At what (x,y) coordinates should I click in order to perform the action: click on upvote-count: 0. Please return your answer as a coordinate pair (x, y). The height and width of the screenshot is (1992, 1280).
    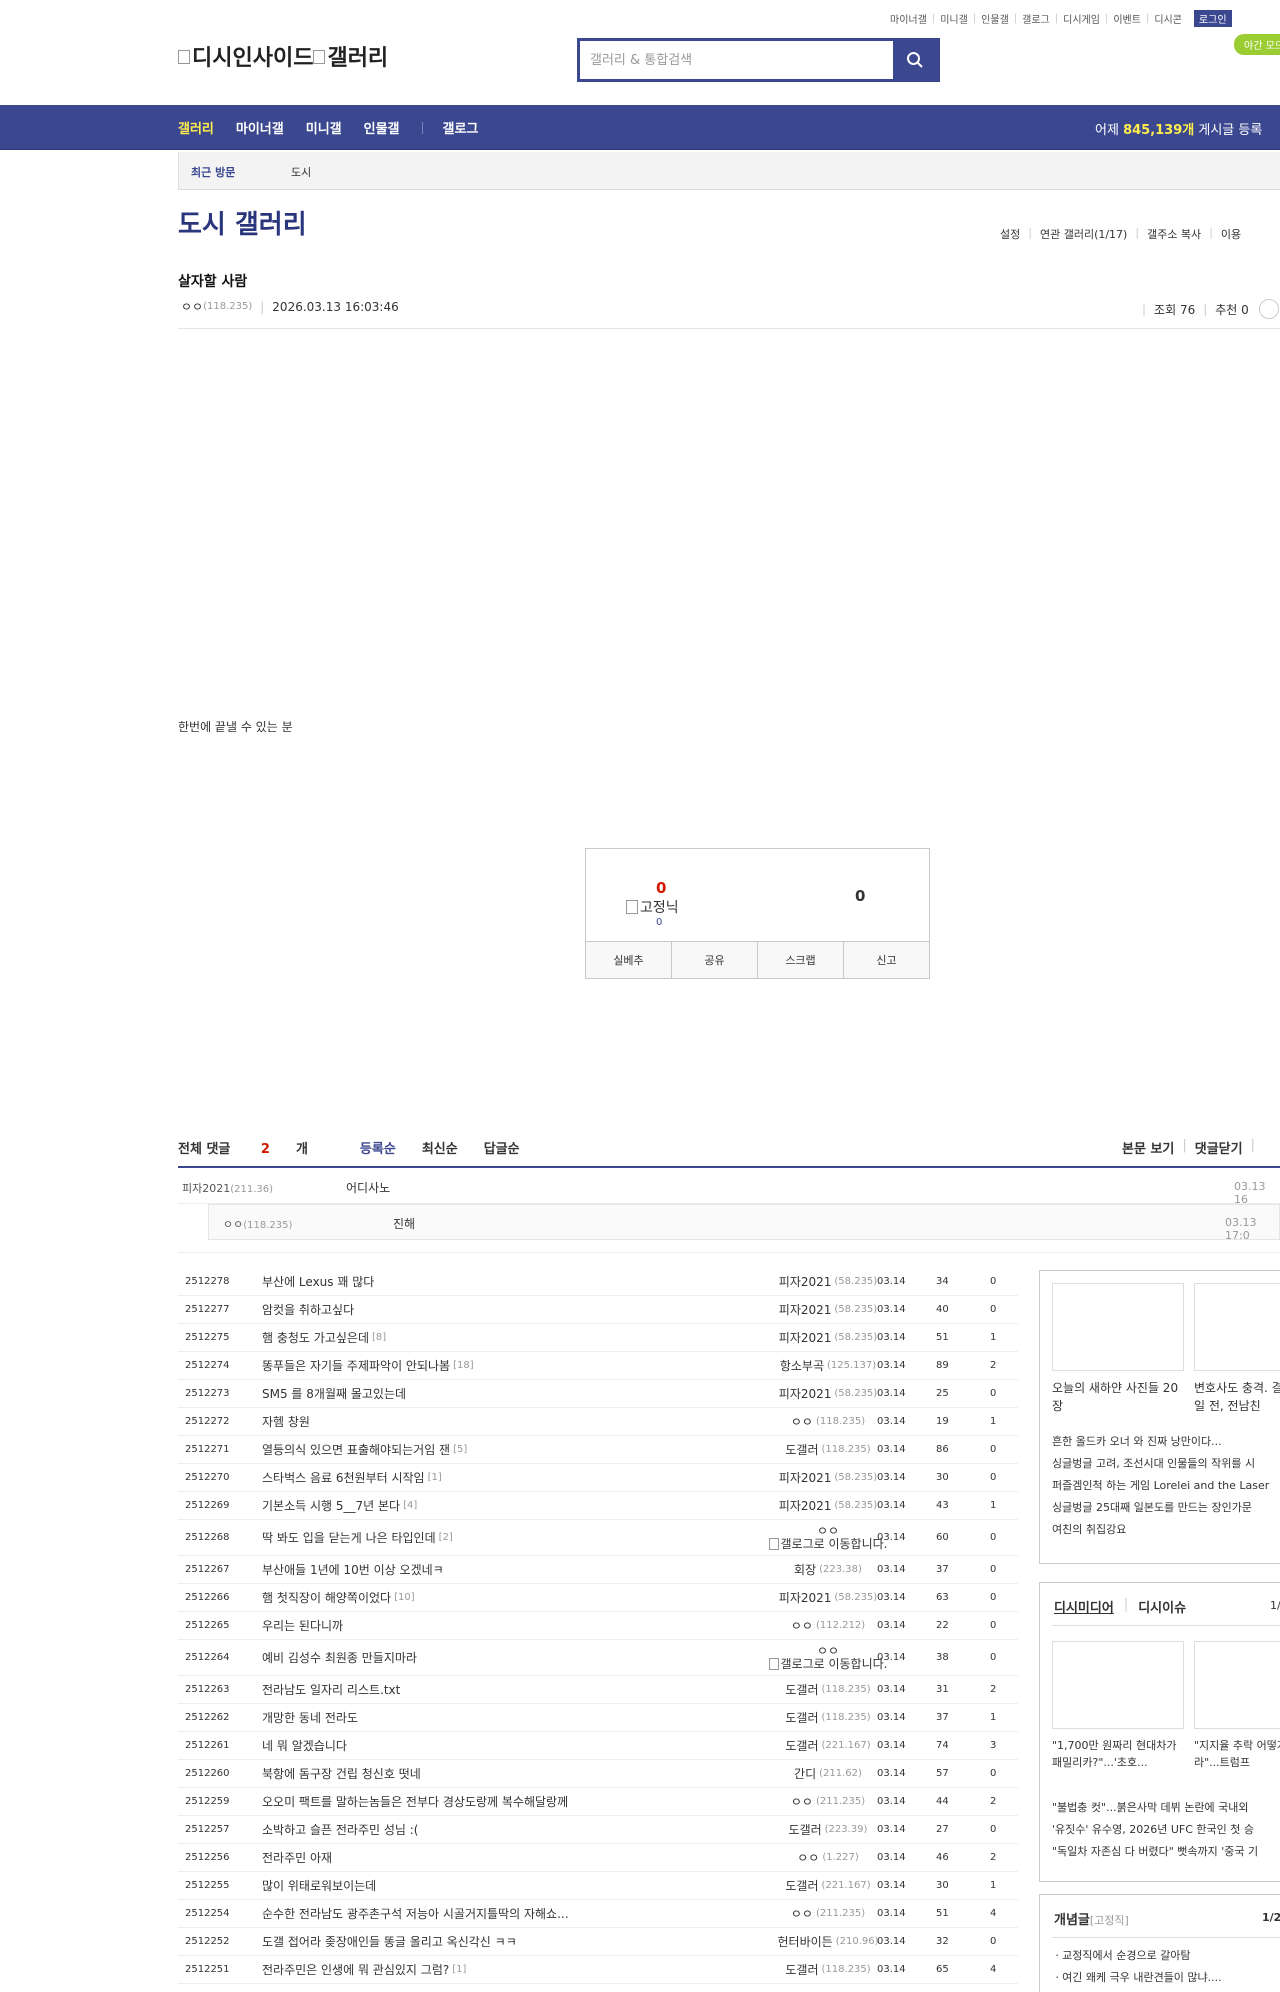
    Looking at the image, I should click on (661, 888).